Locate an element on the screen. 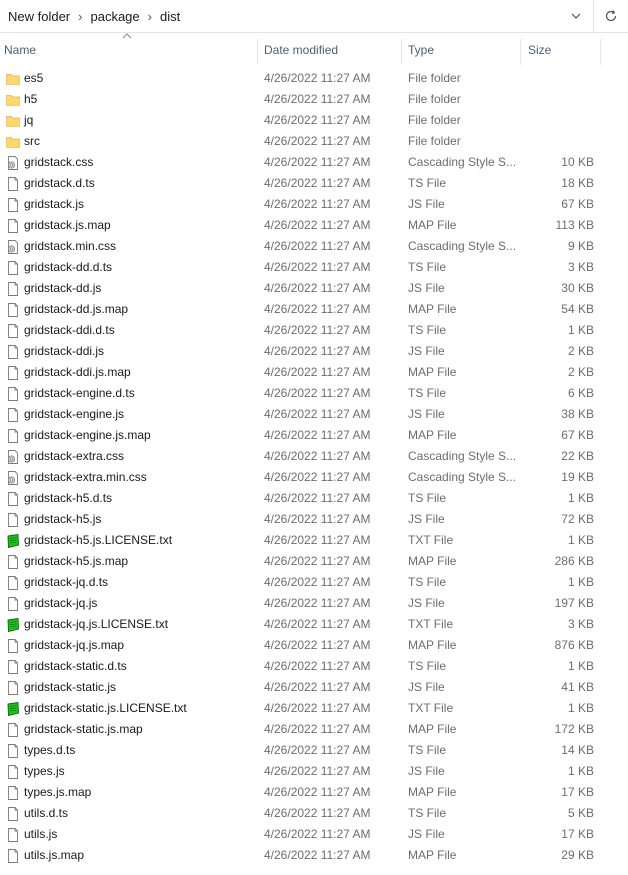  file-name: gridstack-static.js is located at coordinates (70, 687).